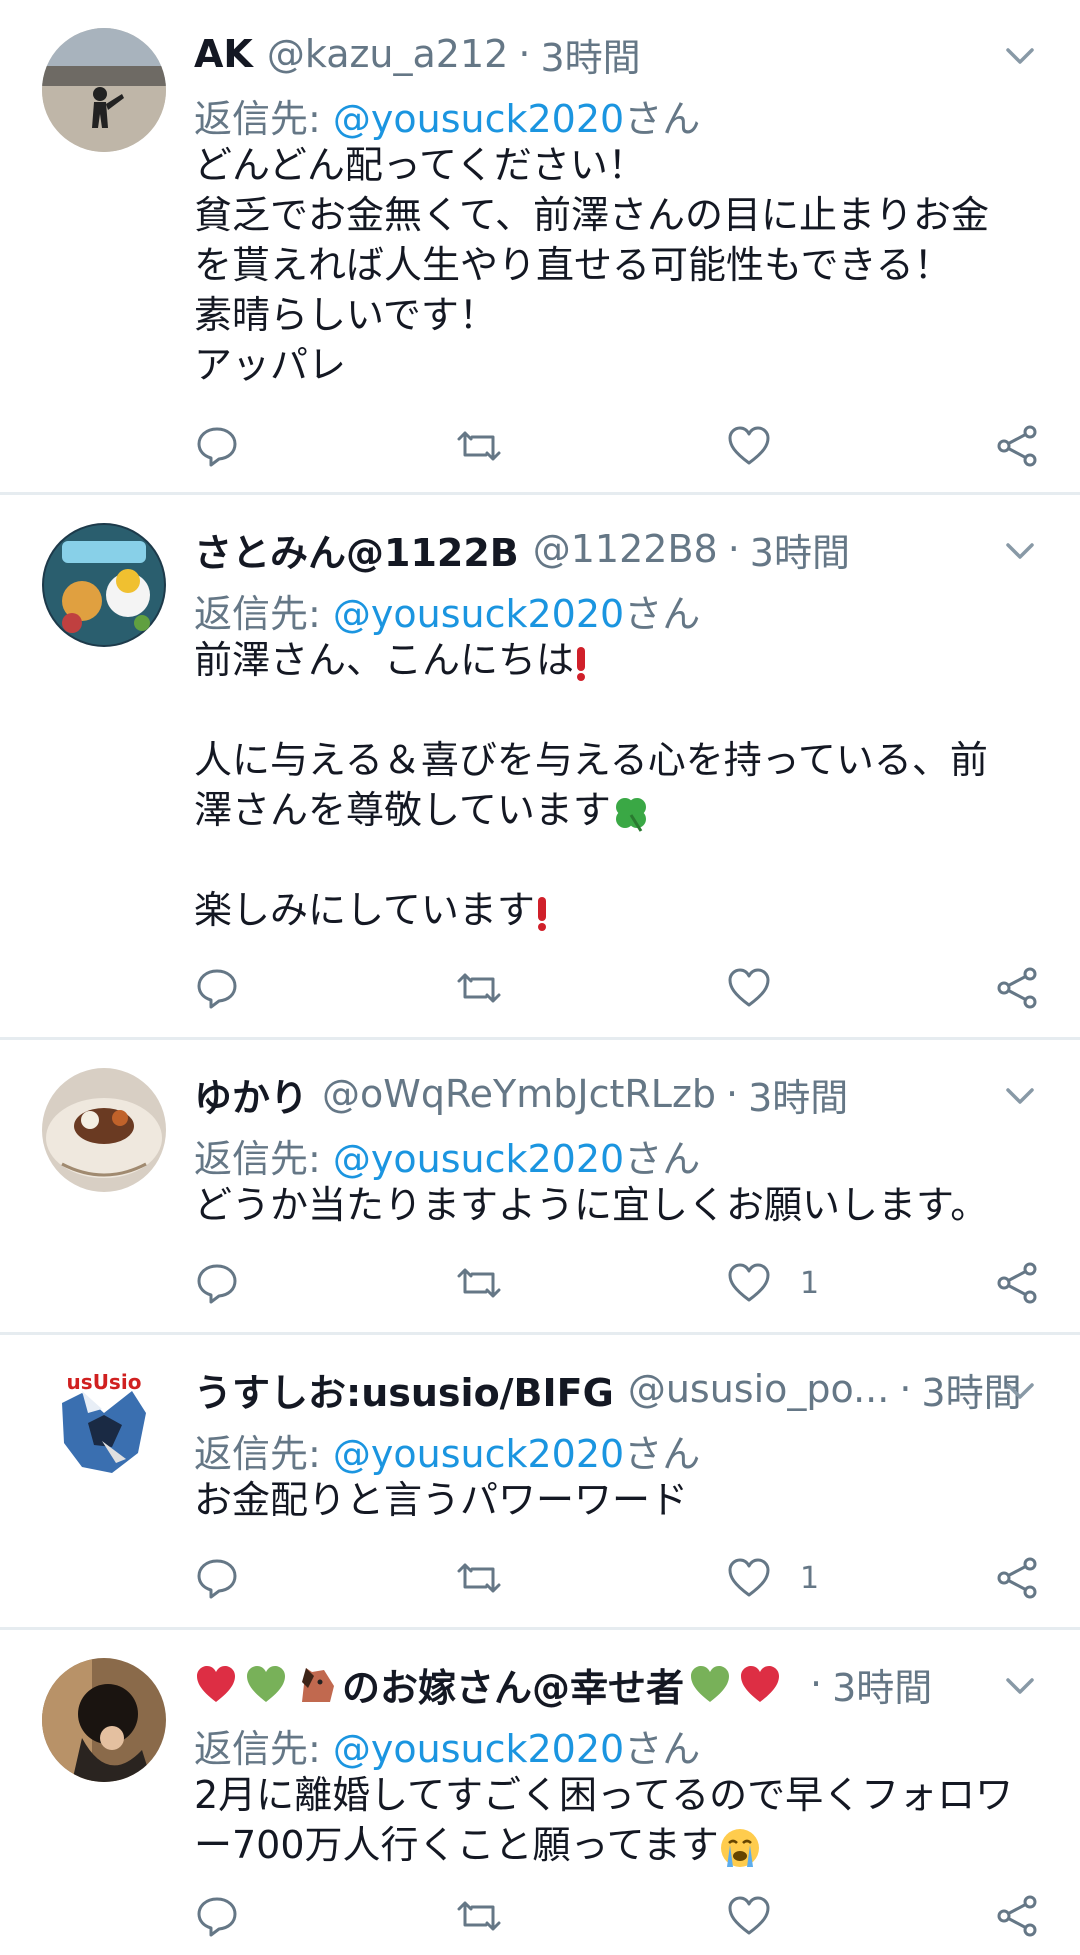 The image size is (1080, 1955). What do you see at coordinates (404, 1389) in the screenshot?
I see `display-name: うすしお:ususio/BIFG` at bounding box center [404, 1389].